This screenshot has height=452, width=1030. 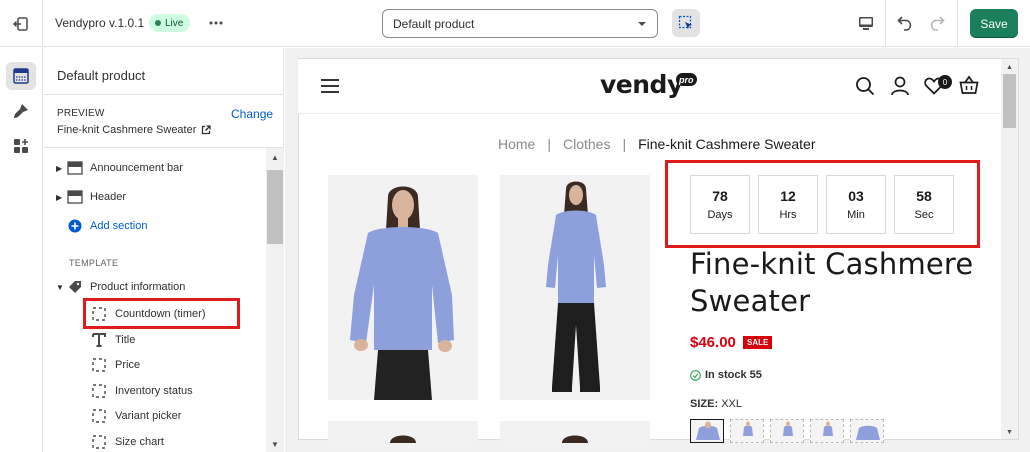 I want to click on template-select: Default product, so click(x=520, y=23).